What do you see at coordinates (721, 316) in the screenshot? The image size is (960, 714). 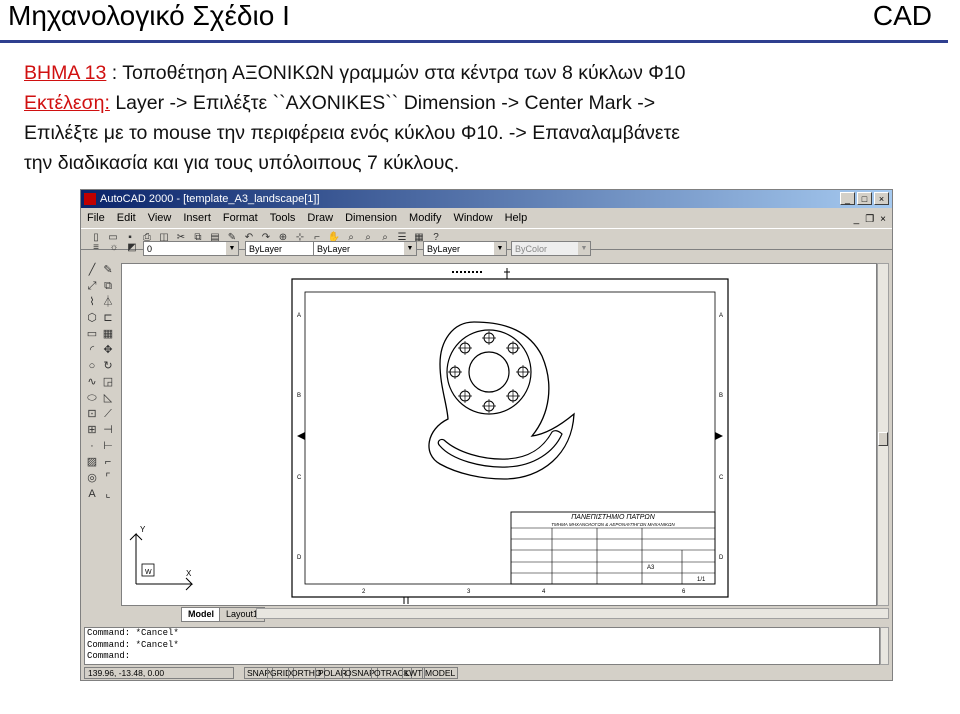 I see `row-letter-a-right: A` at bounding box center [721, 316].